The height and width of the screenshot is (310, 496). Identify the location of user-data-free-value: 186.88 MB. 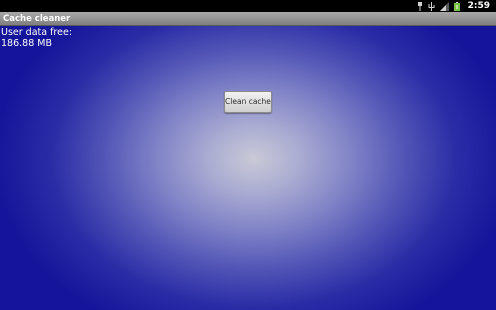
(26, 43).